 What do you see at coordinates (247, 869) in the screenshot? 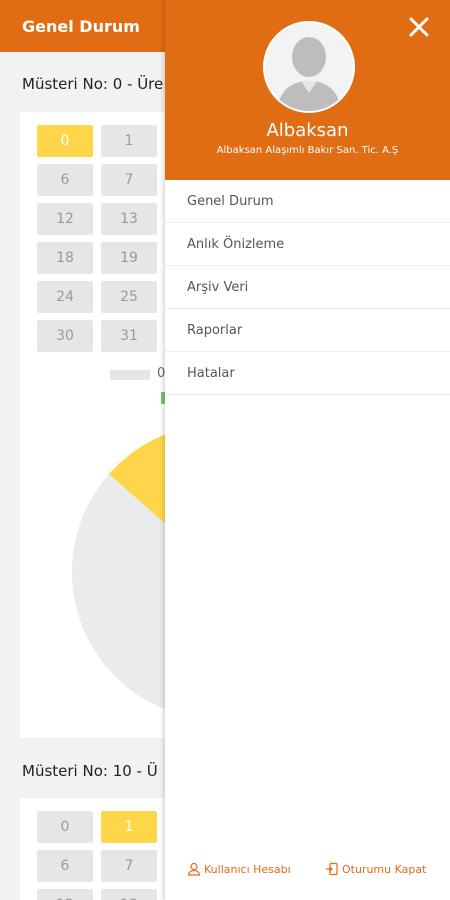
I see `user-account-label: Kullanıcı Hesabı` at bounding box center [247, 869].